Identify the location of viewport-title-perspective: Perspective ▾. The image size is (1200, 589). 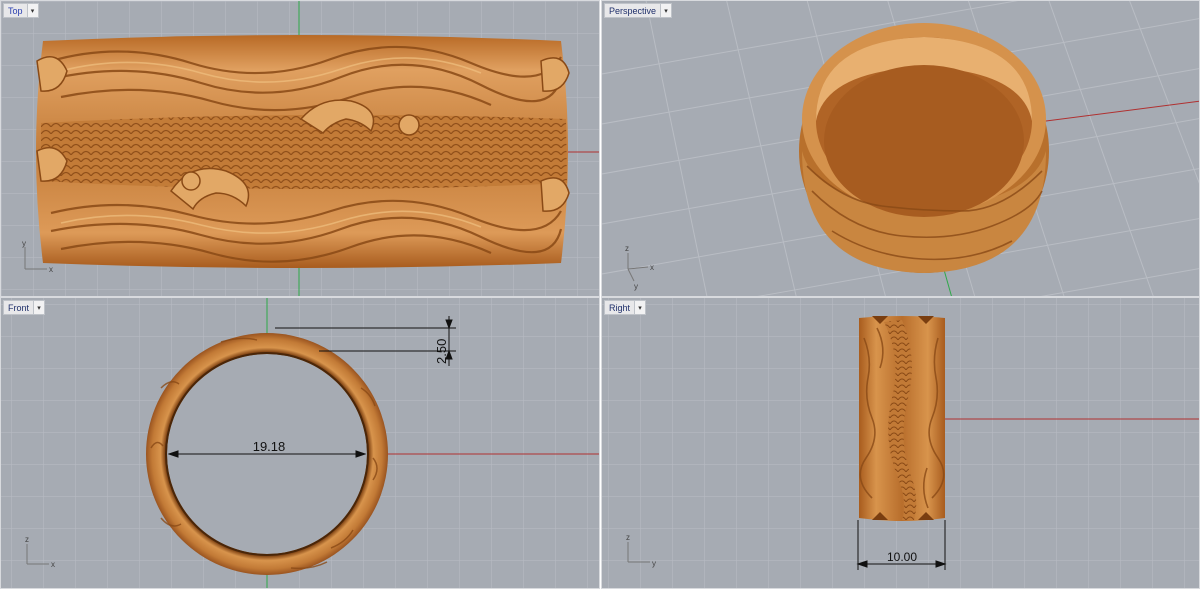
(638, 10).